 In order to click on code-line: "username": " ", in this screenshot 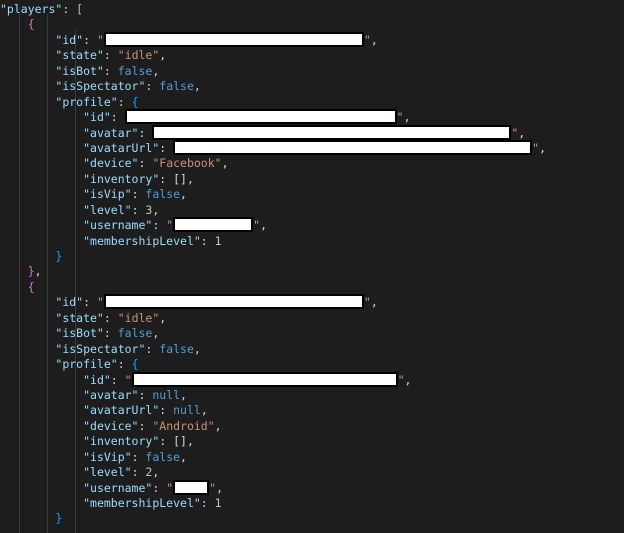, I will do `click(312, 225)`.